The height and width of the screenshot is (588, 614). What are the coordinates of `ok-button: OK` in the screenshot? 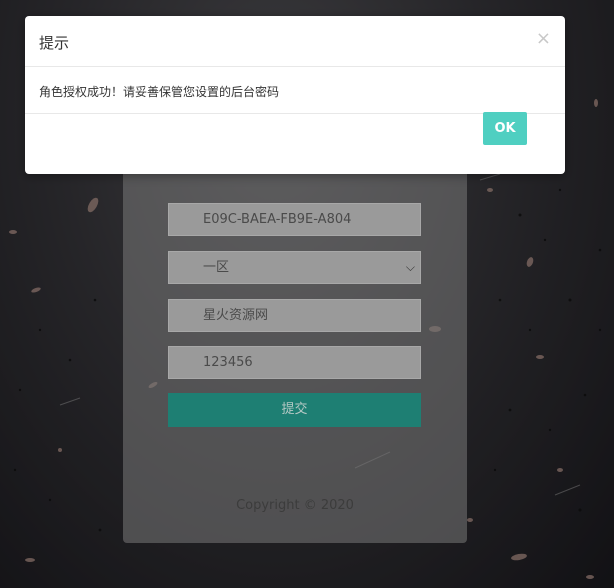 It's located at (505, 128).